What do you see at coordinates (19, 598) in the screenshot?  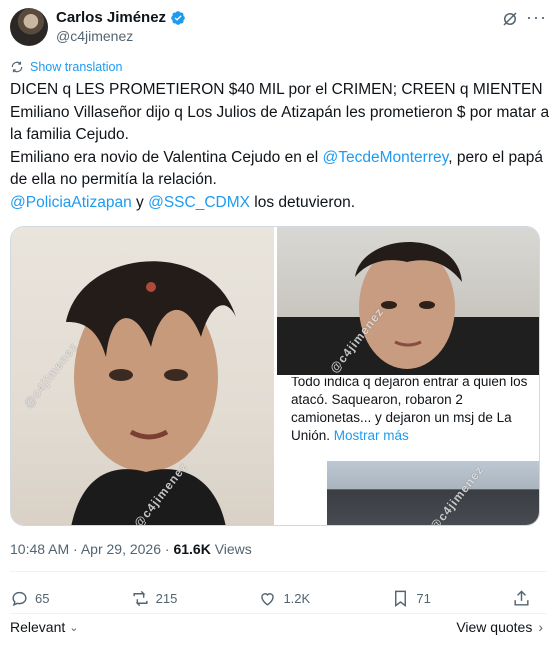 I see `reply-icon` at bounding box center [19, 598].